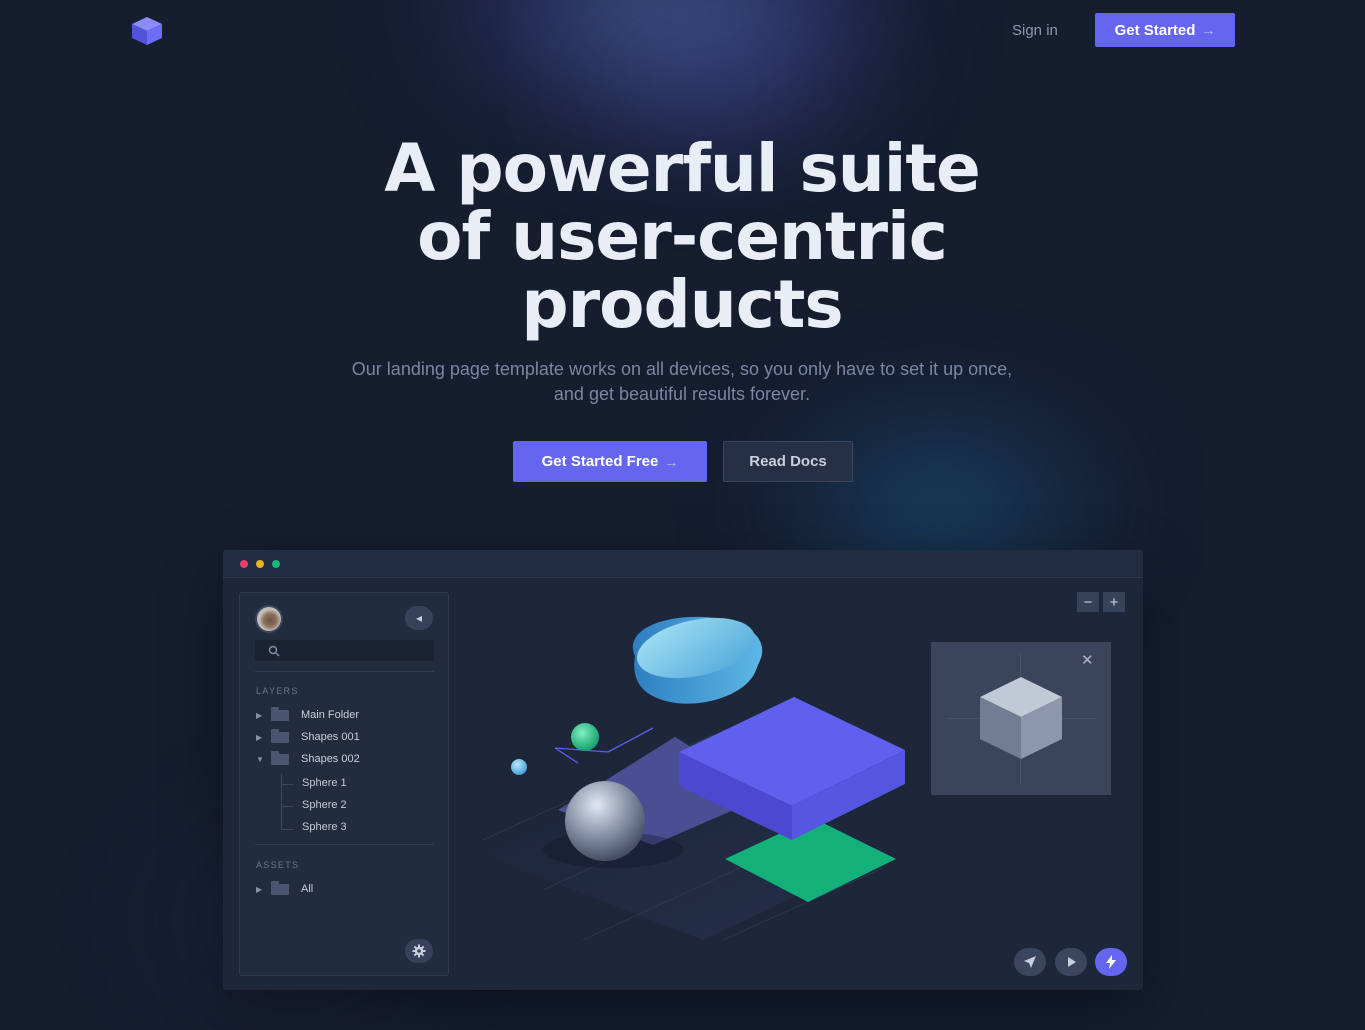  What do you see at coordinates (682, 304) in the screenshot?
I see `hero-title-line: products` at bounding box center [682, 304].